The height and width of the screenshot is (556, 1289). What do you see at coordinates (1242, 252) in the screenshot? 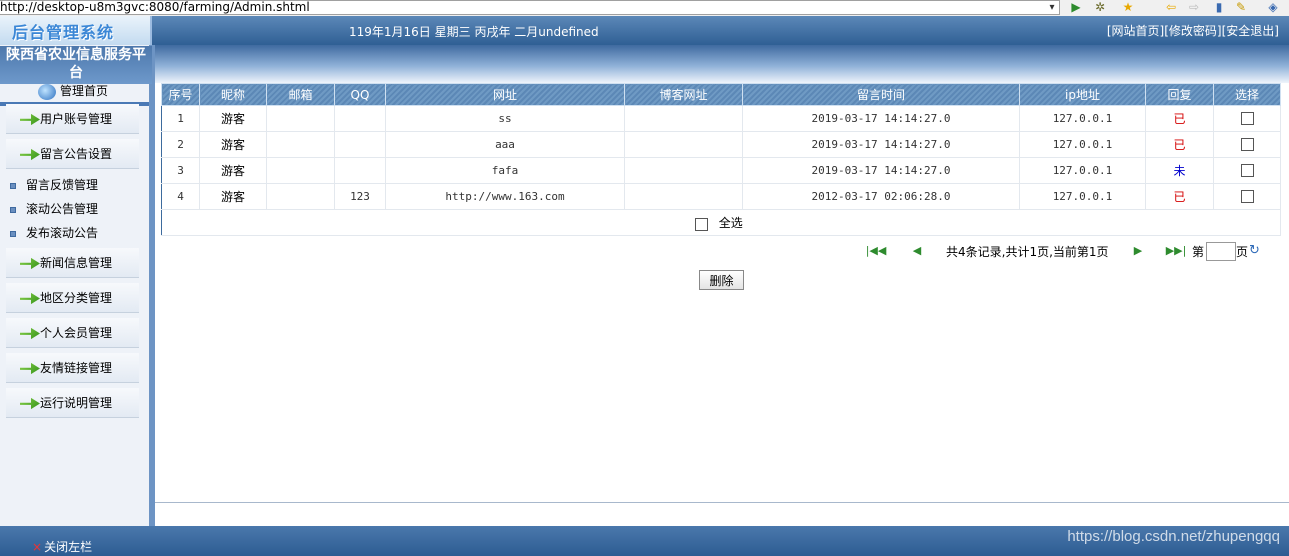
I see `pager-page-suffix: 页` at bounding box center [1242, 252].